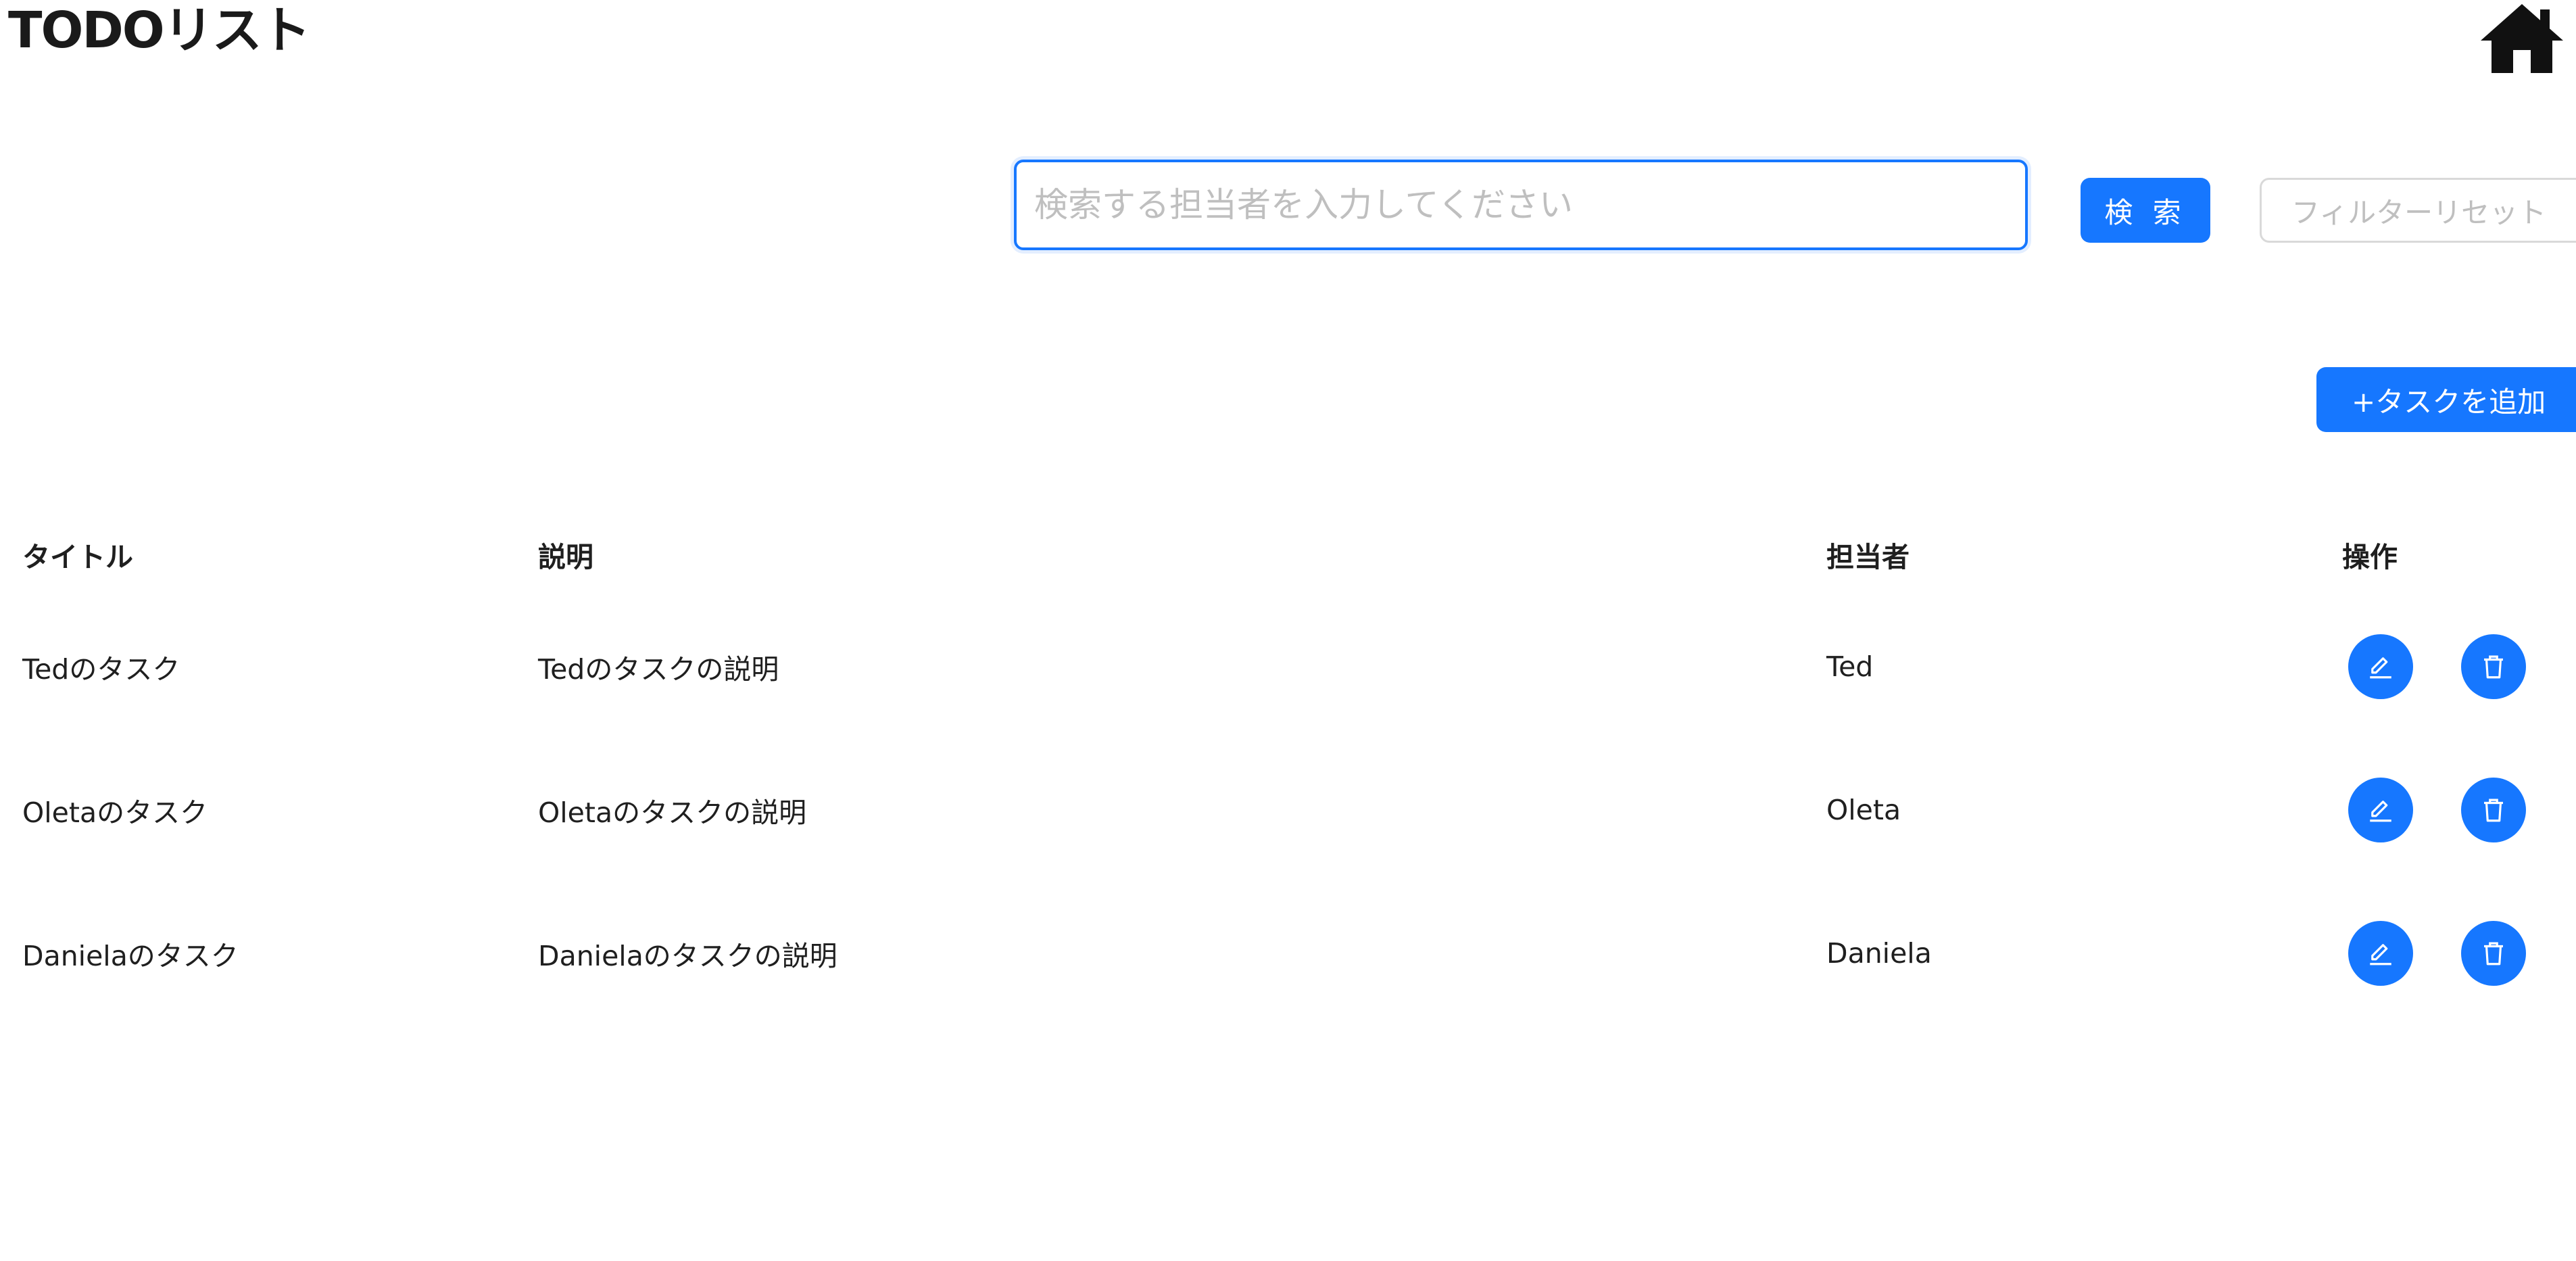 This screenshot has height=1261, width=2576. I want to click on table-row: Tedのタスク Tedのタスクの説明 Ted, so click(1288, 666).